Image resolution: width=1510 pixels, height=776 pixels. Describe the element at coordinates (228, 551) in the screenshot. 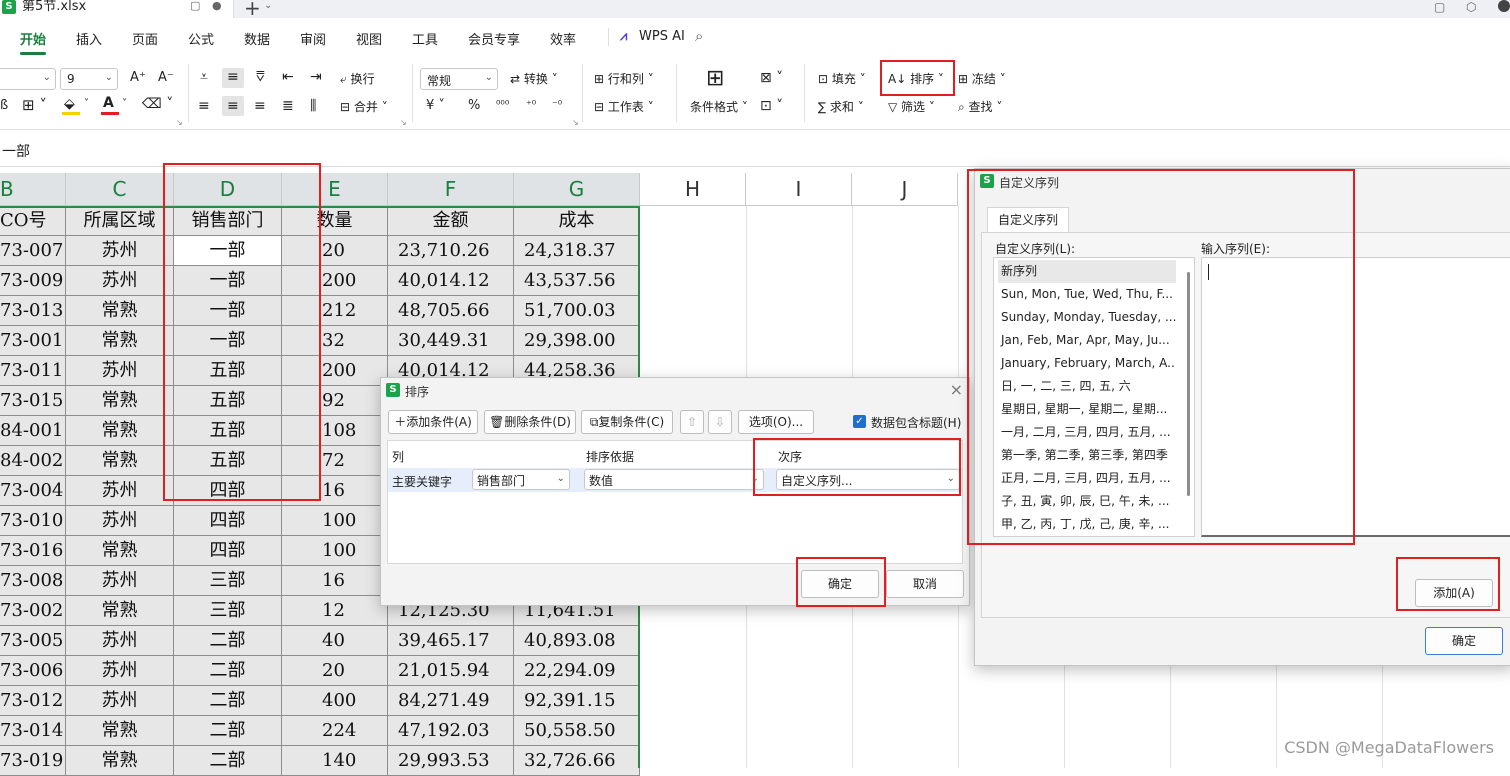

I see `table-cell: 四部` at that location.